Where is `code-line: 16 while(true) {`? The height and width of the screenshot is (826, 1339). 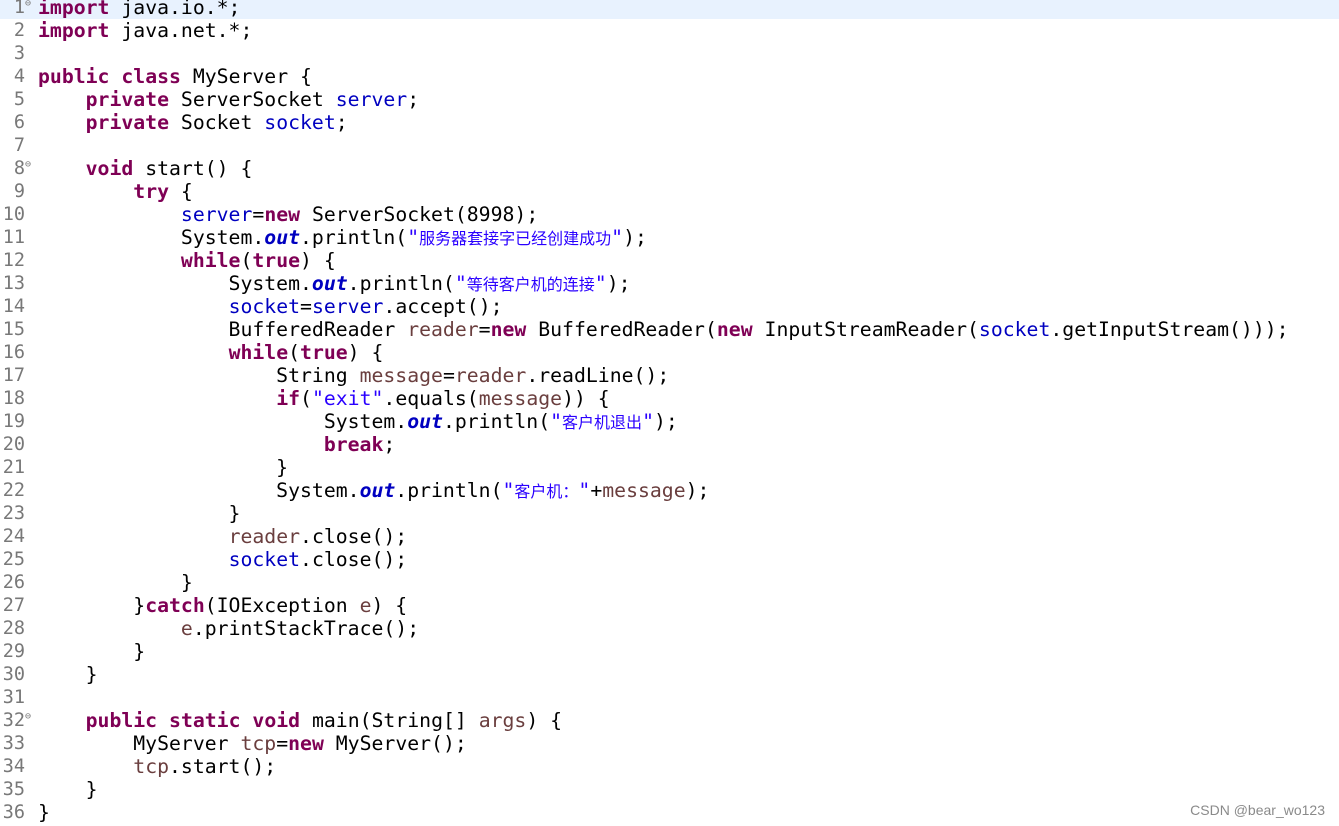
code-line: 16 while(true) { is located at coordinates (669, 352).